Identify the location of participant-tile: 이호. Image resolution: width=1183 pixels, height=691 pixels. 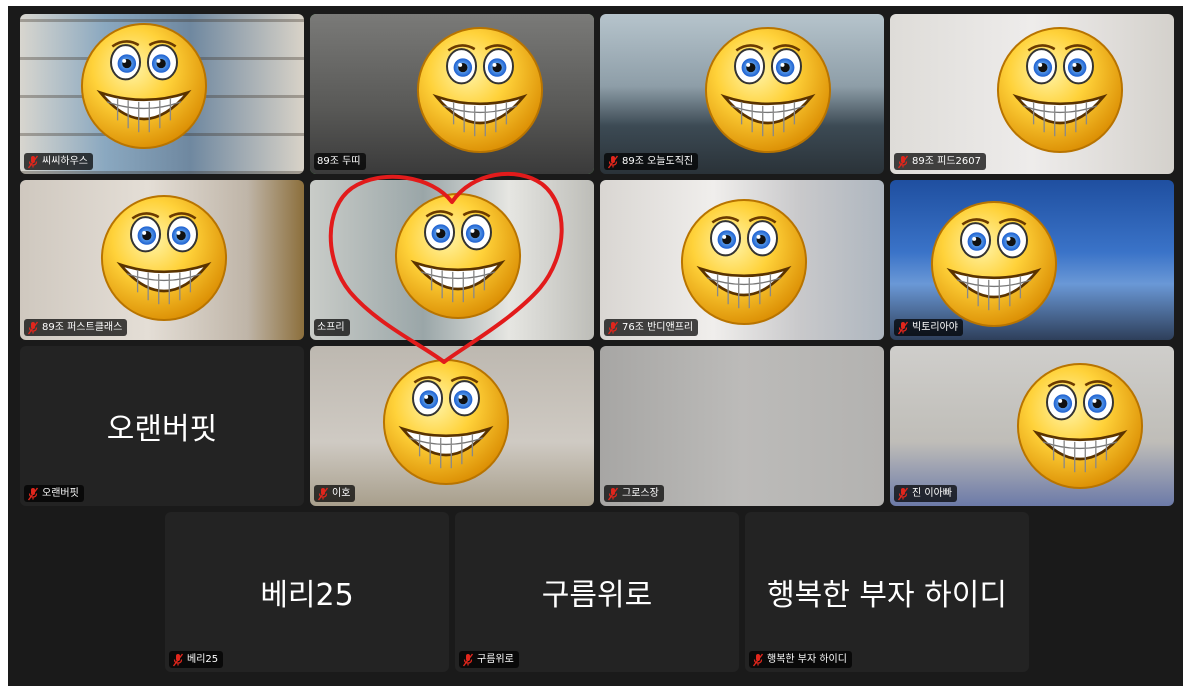
(452, 426).